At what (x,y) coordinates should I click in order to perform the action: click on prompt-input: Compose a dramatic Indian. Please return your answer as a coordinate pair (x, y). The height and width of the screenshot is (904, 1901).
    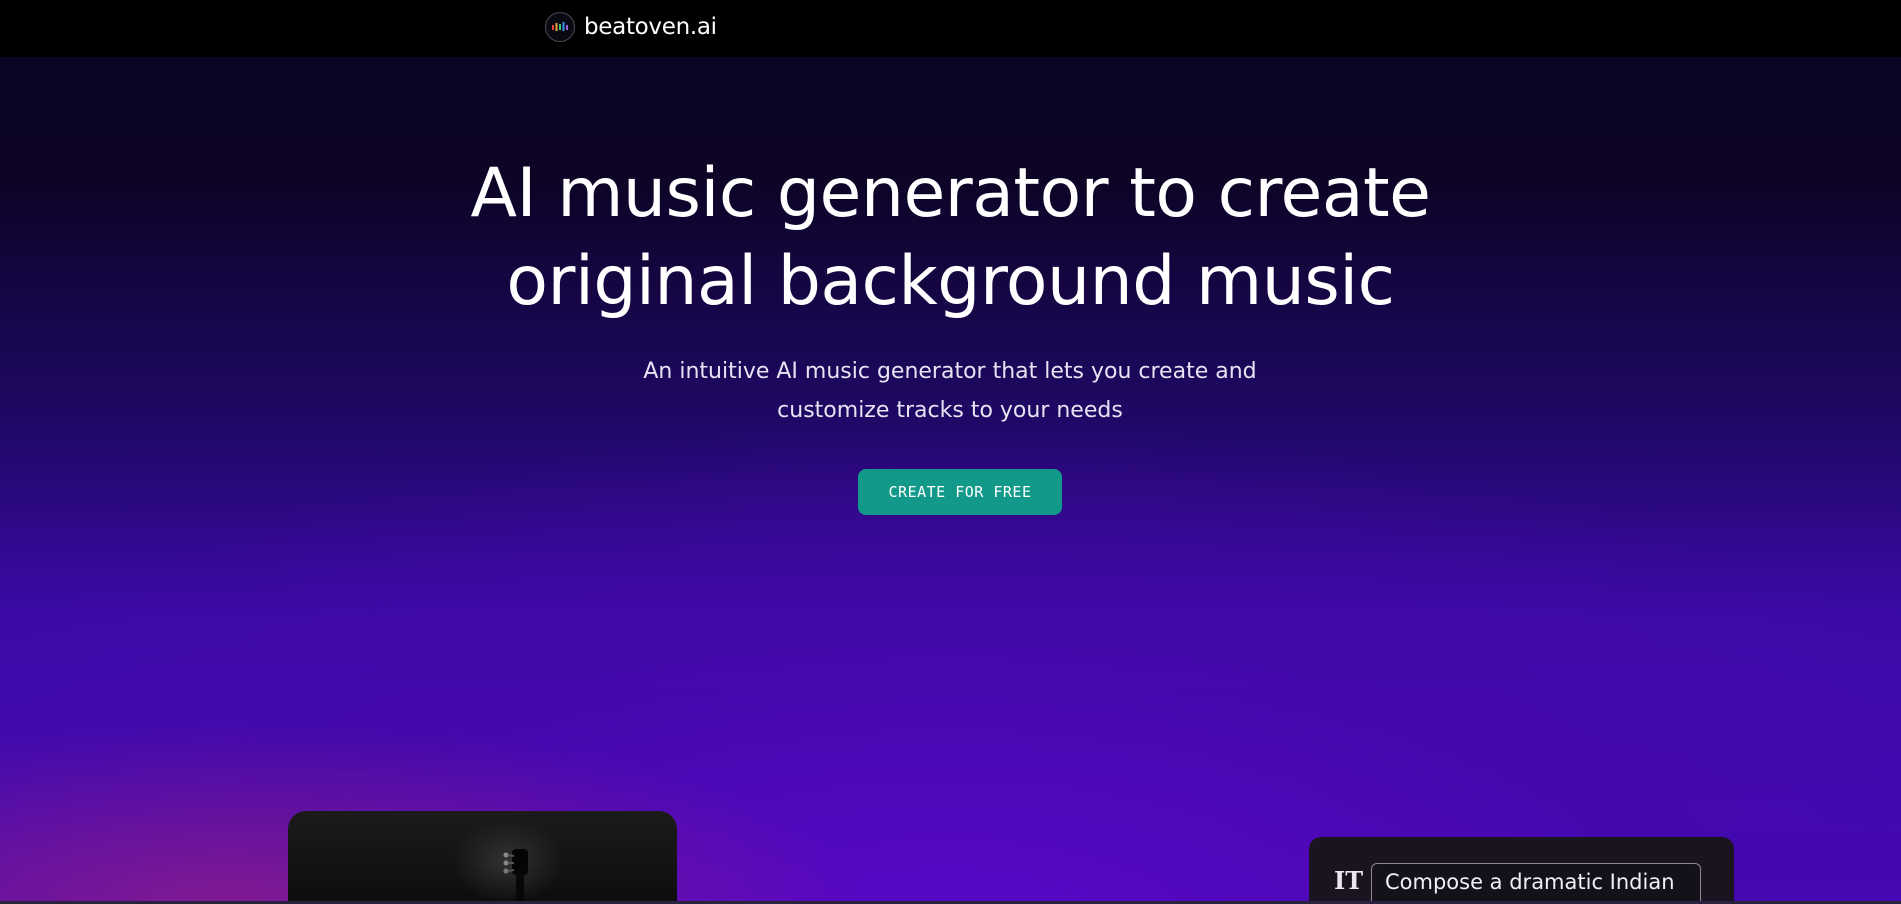
    Looking at the image, I should click on (1536, 883).